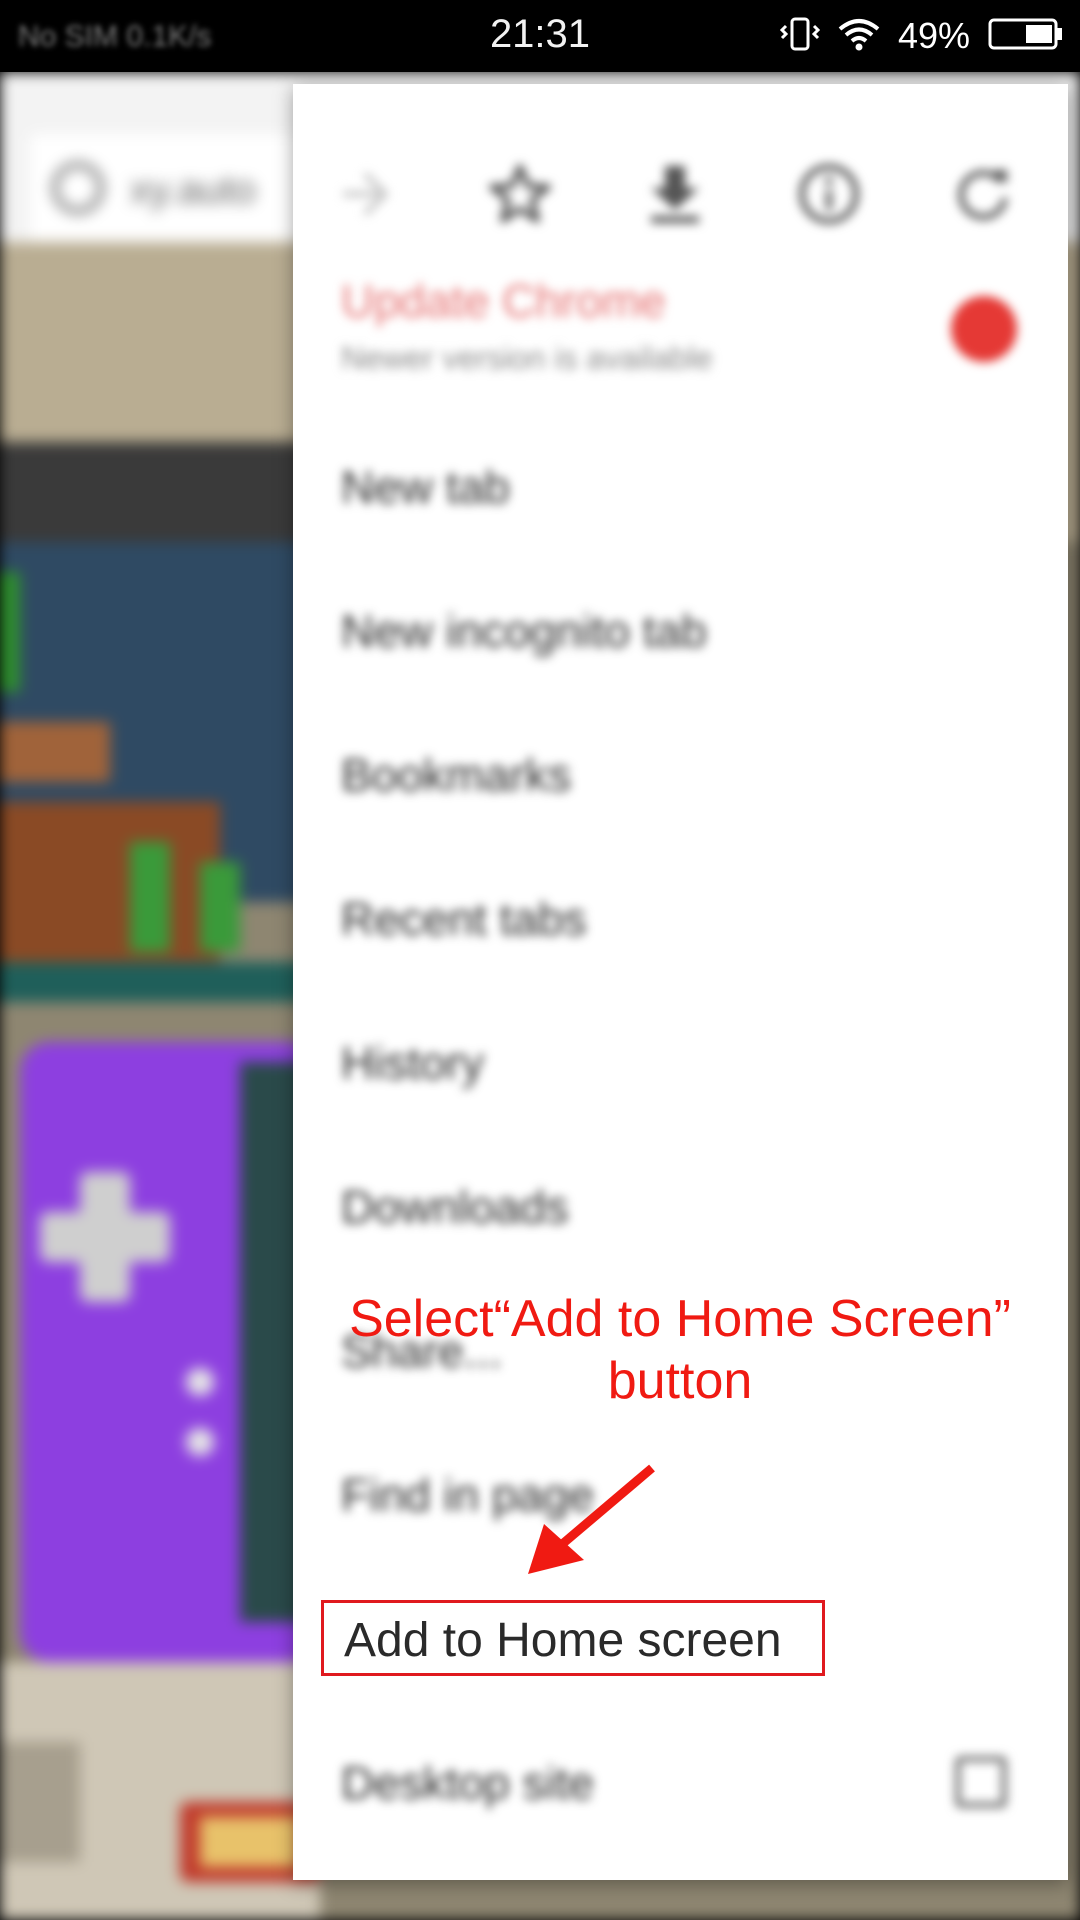  What do you see at coordinates (1026, 36) in the screenshot?
I see `battery-icon` at bounding box center [1026, 36].